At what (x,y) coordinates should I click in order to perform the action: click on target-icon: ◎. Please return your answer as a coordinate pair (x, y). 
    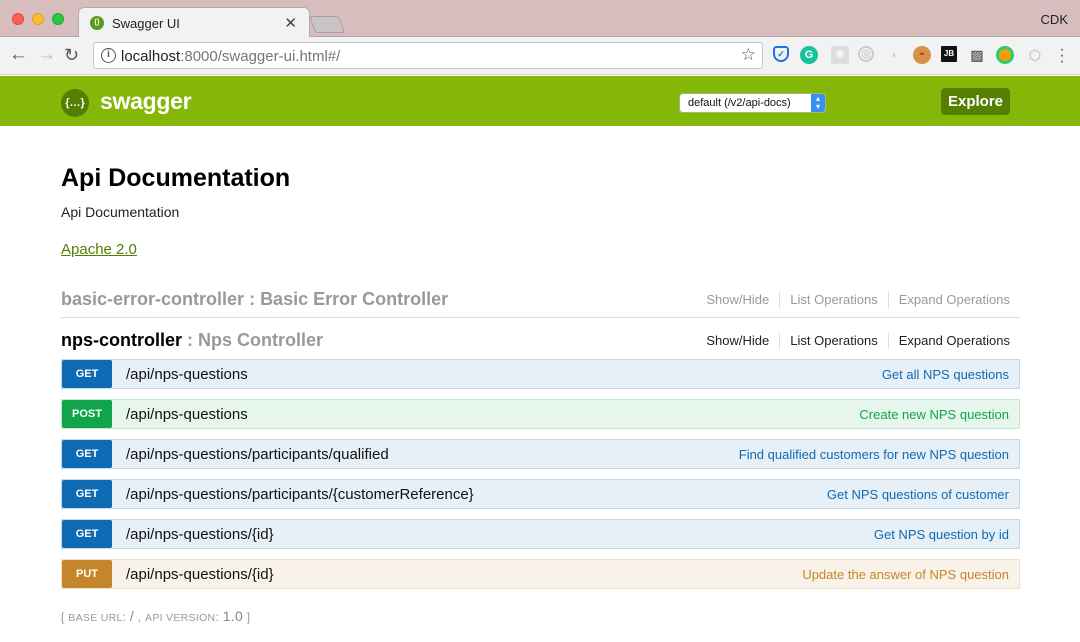
    Looking at the image, I should click on (866, 54).